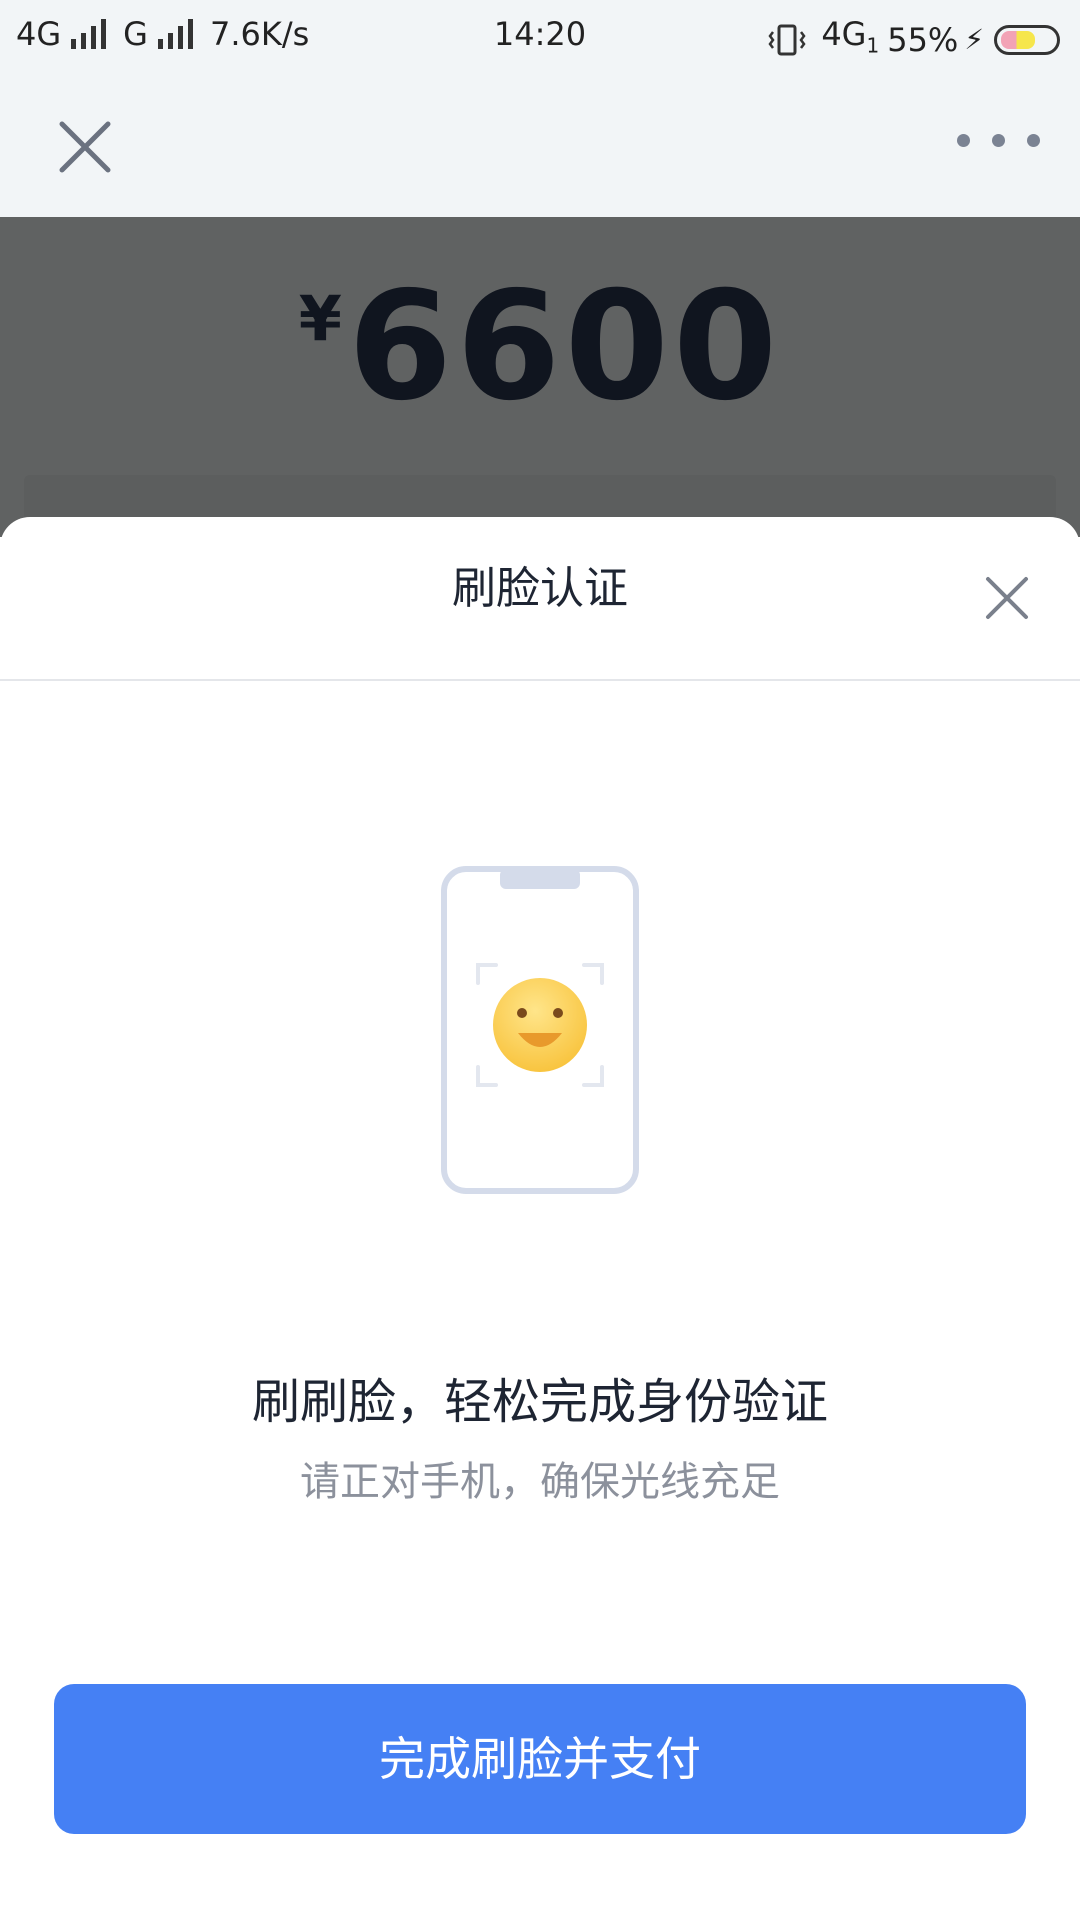 The image size is (1080, 1920). I want to click on payment-amount: ¥6600, so click(540, 347).